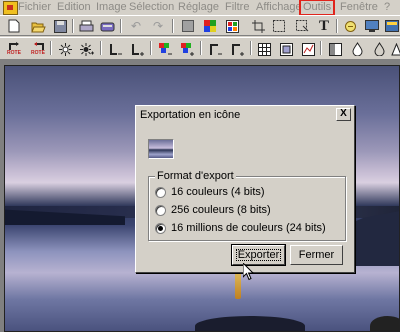 The image size is (400, 332). What do you see at coordinates (221, 210) in the screenshot?
I see `radio-label: 256 couleurs (8 bits)` at bounding box center [221, 210].